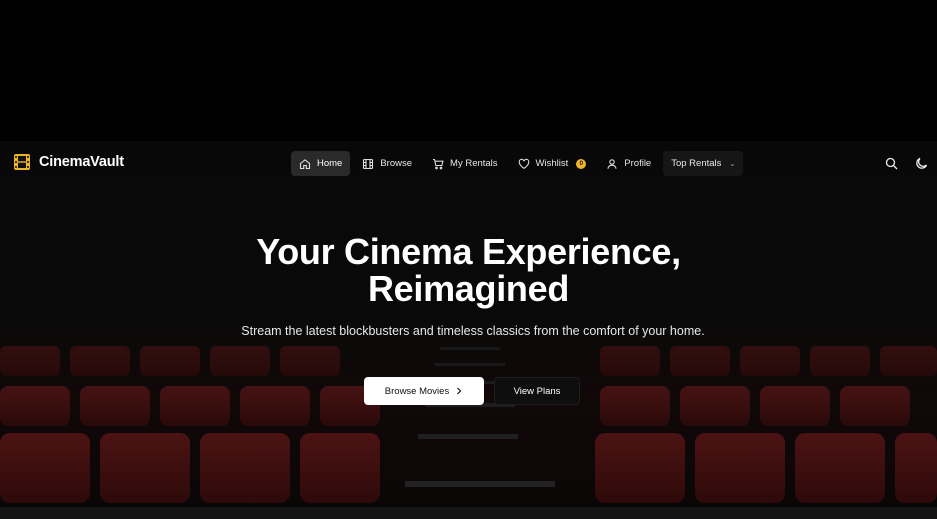 This screenshot has width=937, height=519. I want to click on brand-logo: CinemaVault, so click(68, 162).